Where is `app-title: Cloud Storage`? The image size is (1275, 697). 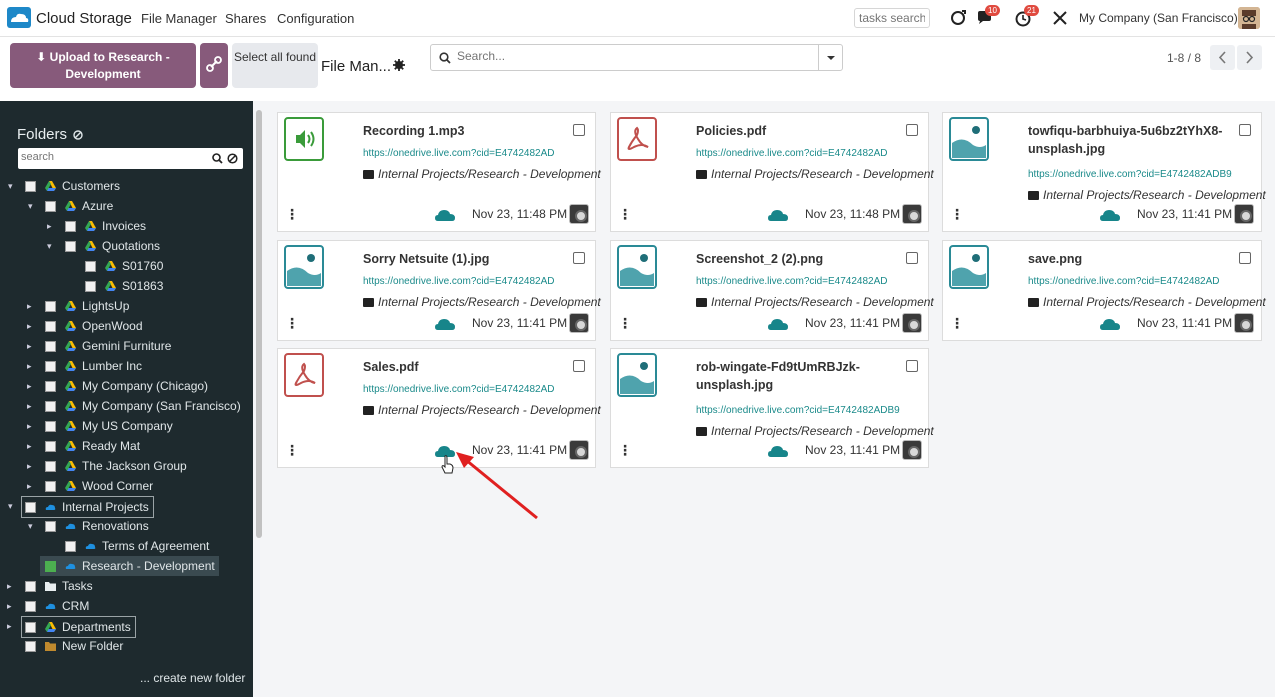
app-title: Cloud Storage is located at coordinates (84, 18).